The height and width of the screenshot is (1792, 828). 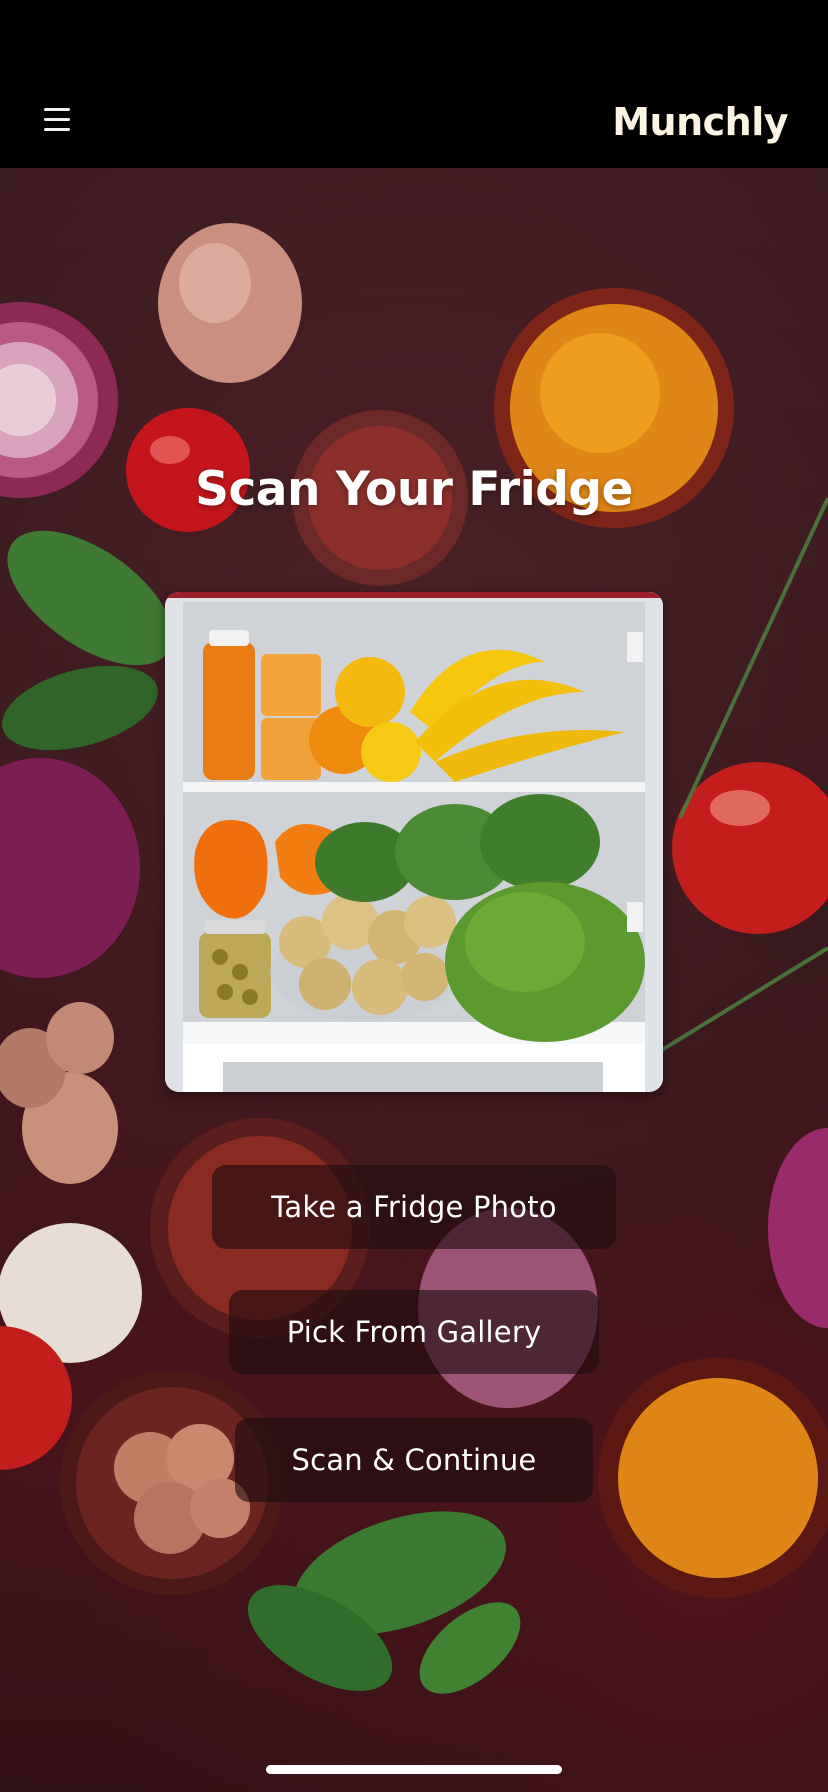 What do you see at coordinates (59, 121) in the screenshot?
I see `hamburger-menu-icon` at bounding box center [59, 121].